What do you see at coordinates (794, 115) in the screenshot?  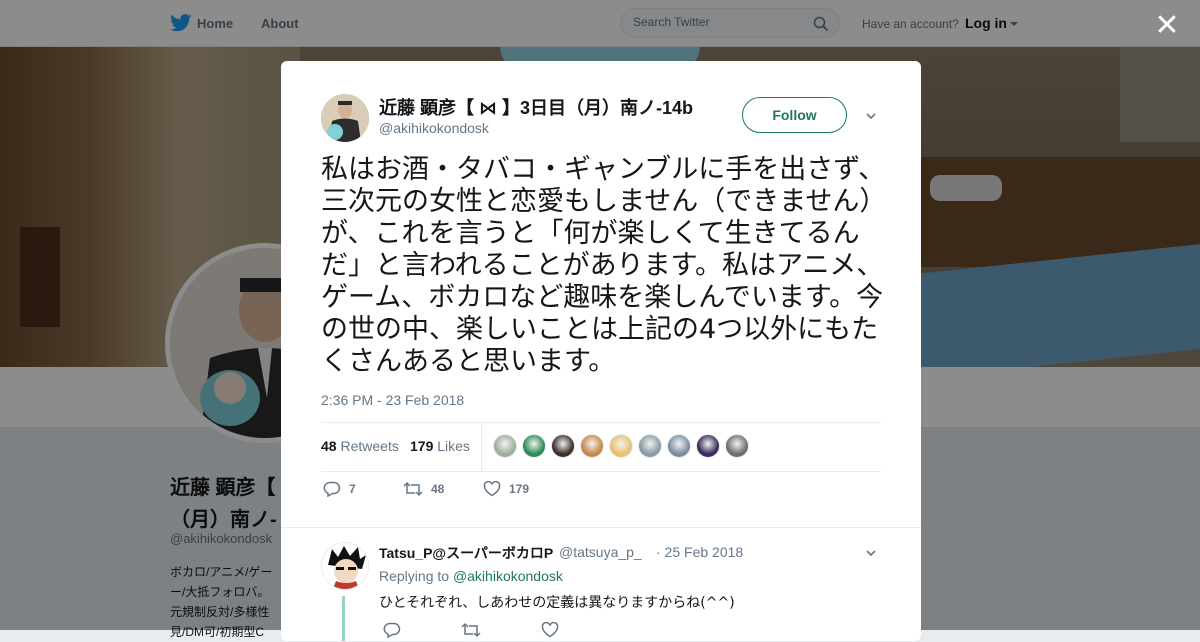 I see `follow-button: Follow` at bounding box center [794, 115].